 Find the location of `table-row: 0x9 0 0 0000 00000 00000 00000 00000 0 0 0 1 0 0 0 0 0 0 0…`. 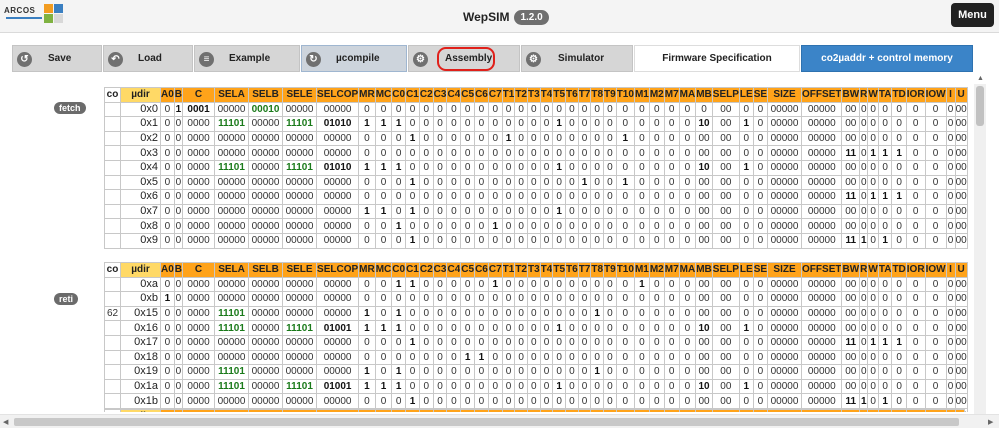

table-row: 0x9 0 0 0000 00000 00000 00000 00000 0 0 0 1 0 0 0 0 0 0 0… is located at coordinates (536, 240).